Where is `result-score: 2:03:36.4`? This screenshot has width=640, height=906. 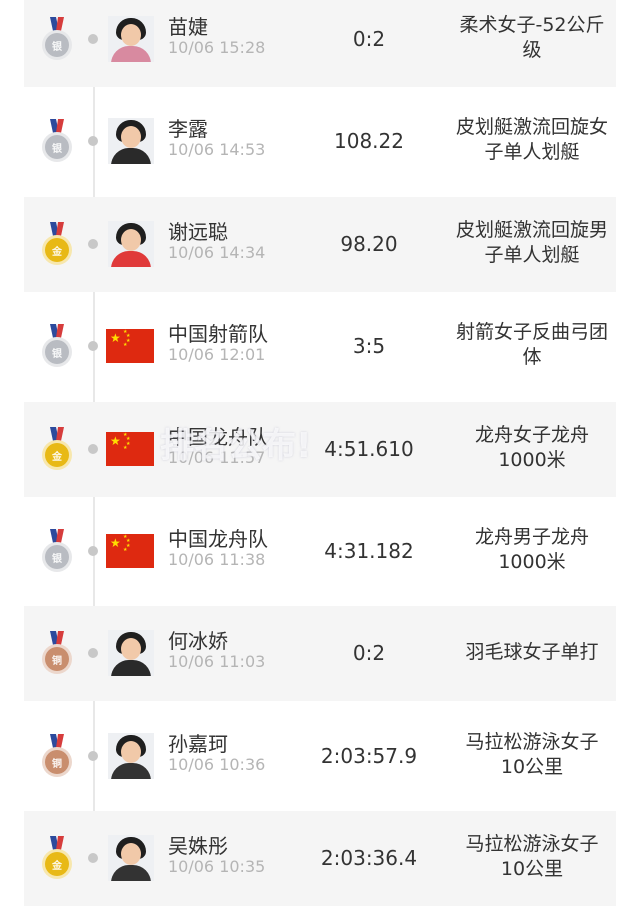 result-score: 2:03:36.4 is located at coordinates (369, 858).